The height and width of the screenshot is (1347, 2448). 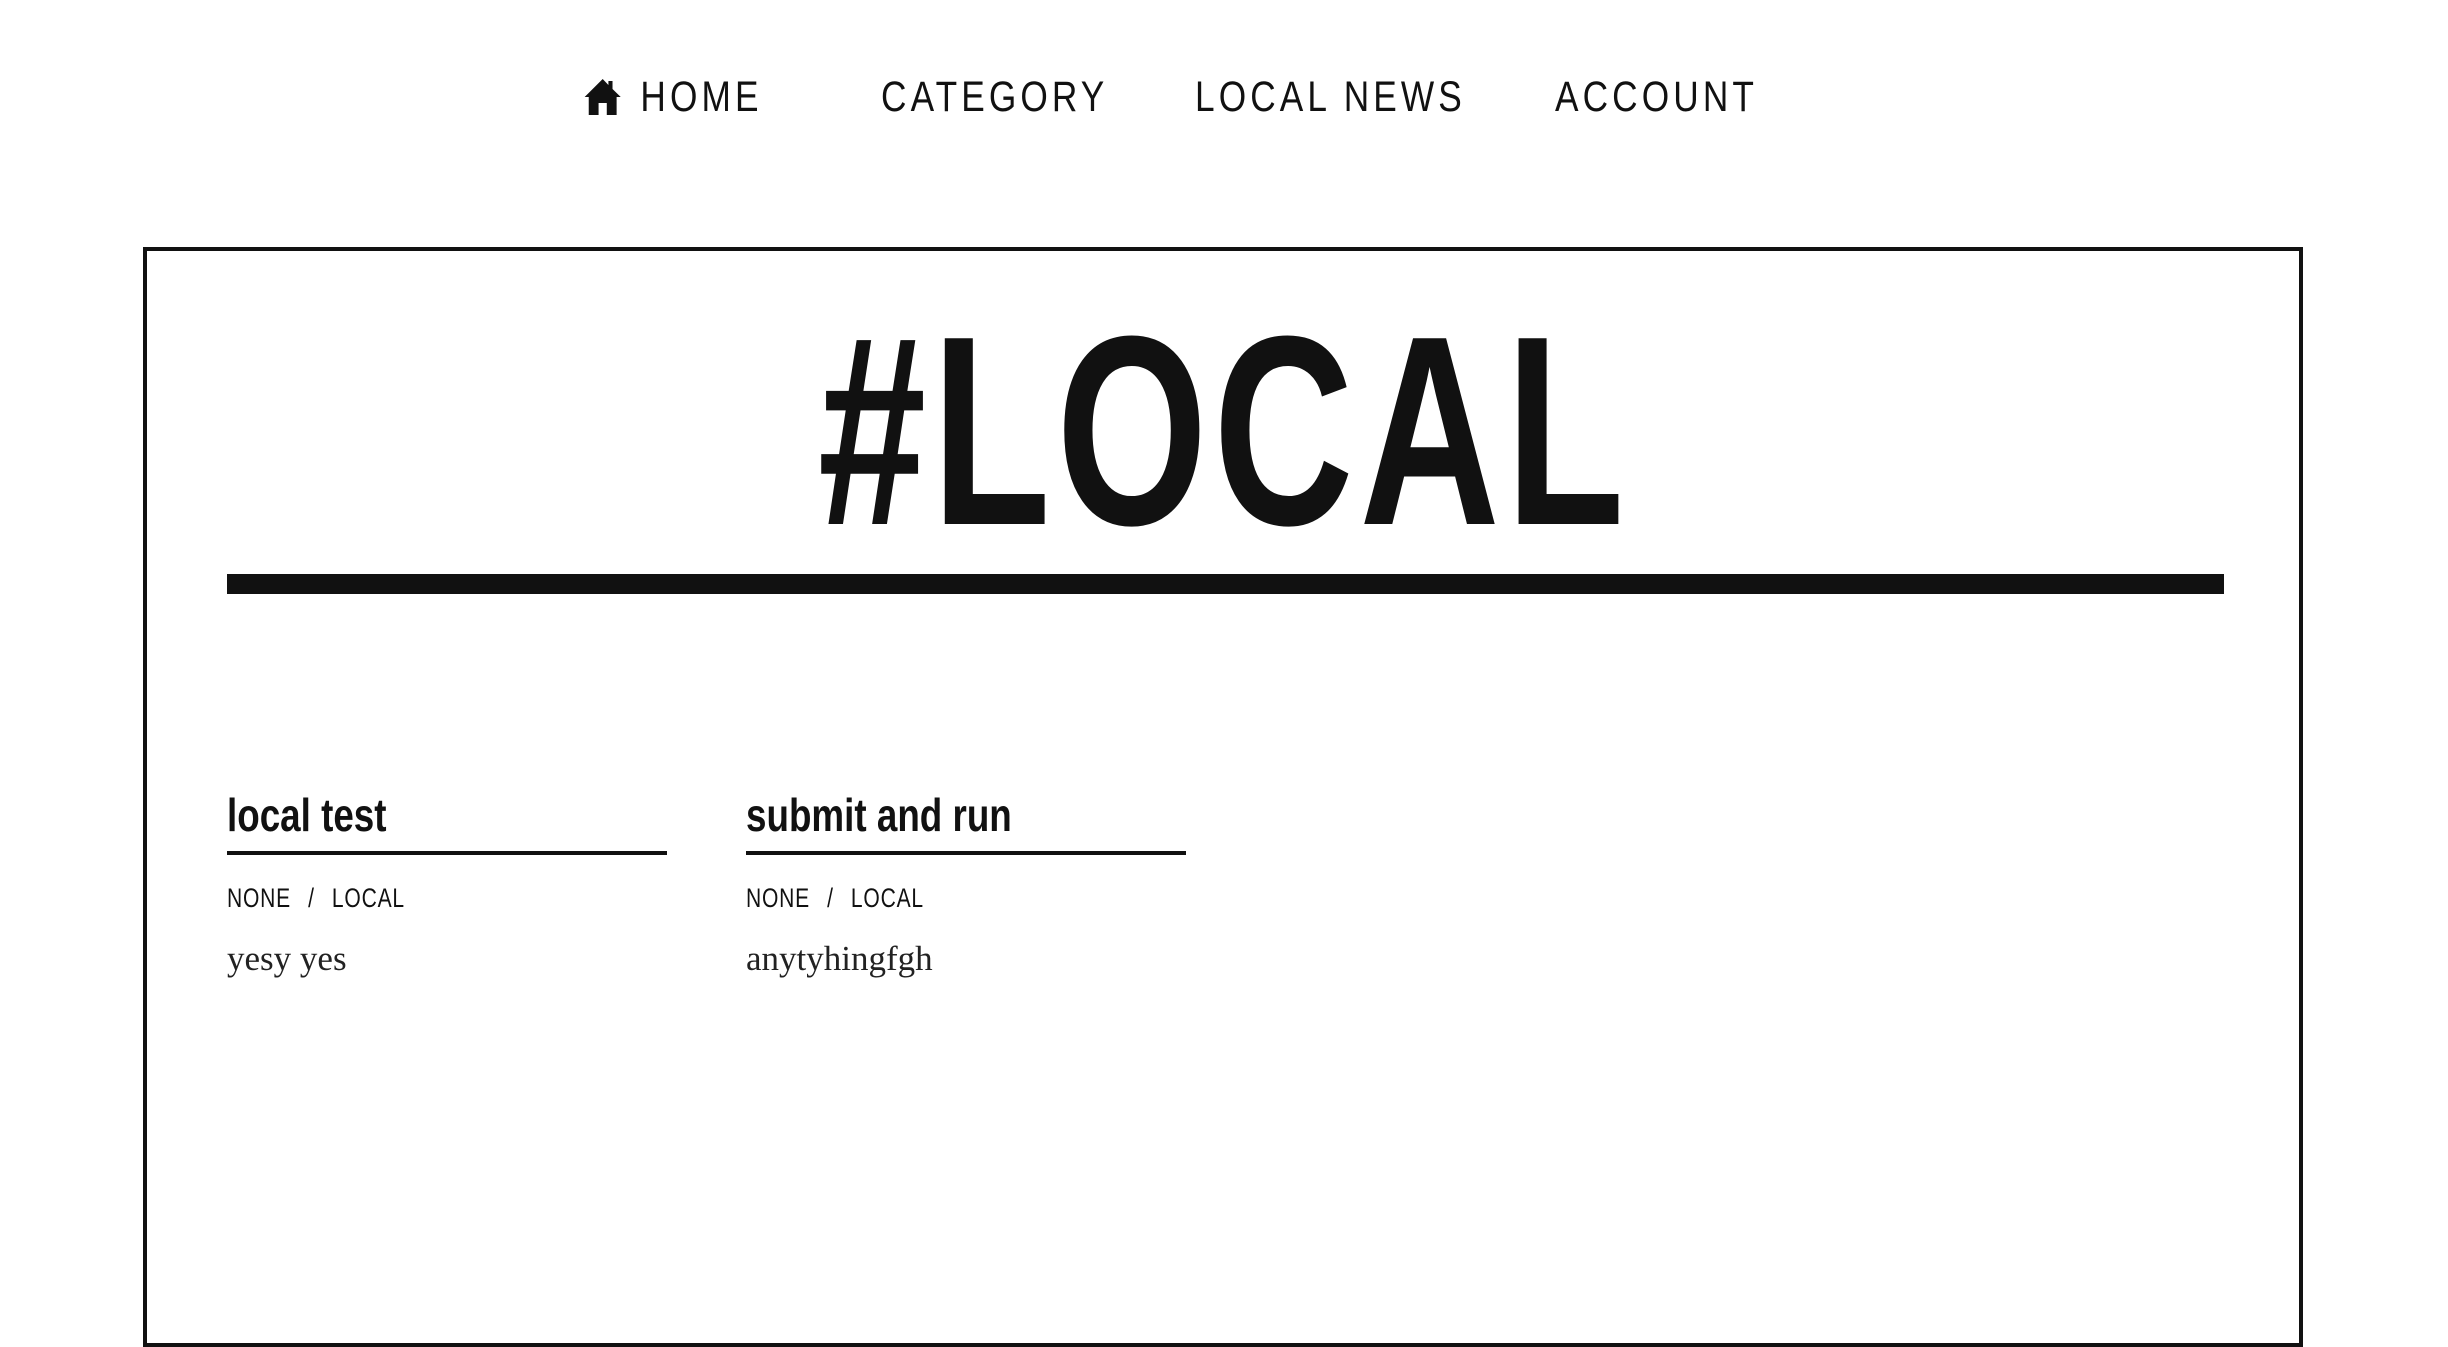 What do you see at coordinates (923, 815) in the screenshot?
I see `post-title-link: submit and run` at bounding box center [923, 815].